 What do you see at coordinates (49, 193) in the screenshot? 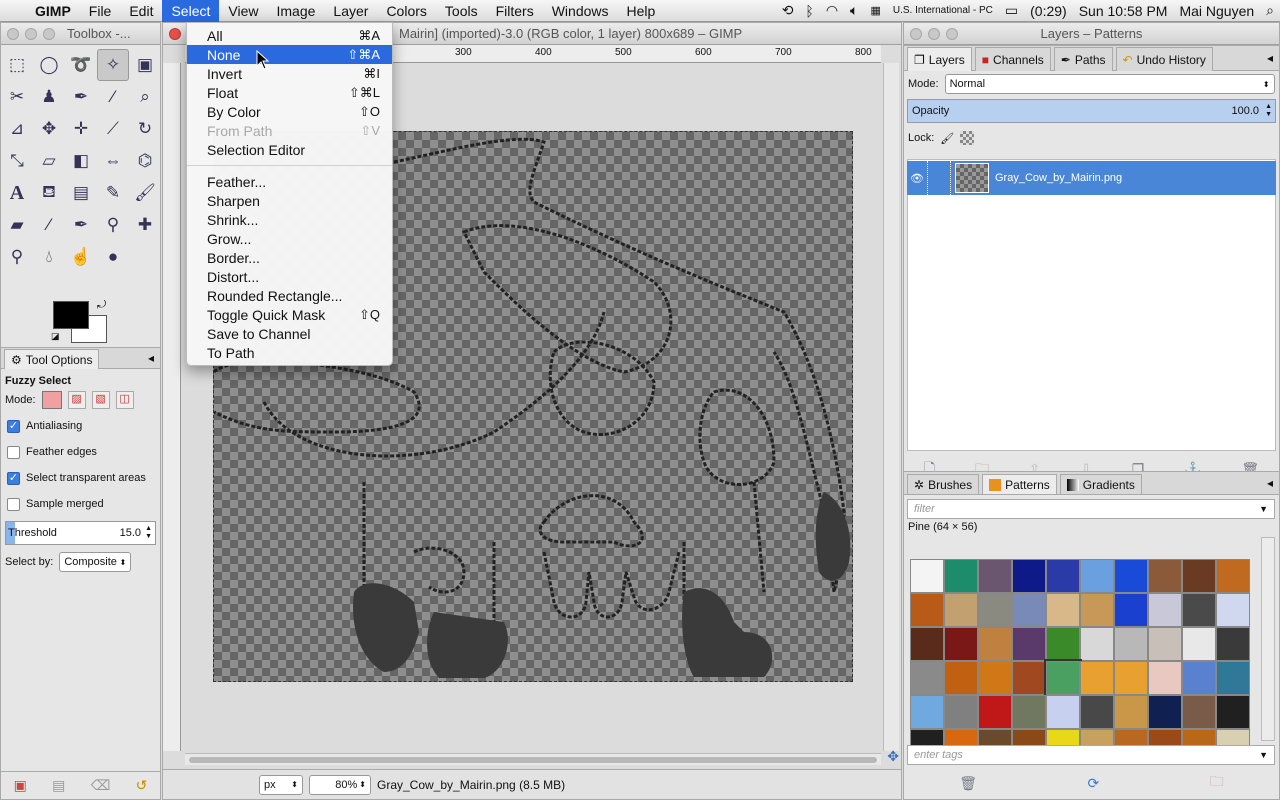
I see `bucket-fill-icon: ⛾` at bounding box center [49, 193].